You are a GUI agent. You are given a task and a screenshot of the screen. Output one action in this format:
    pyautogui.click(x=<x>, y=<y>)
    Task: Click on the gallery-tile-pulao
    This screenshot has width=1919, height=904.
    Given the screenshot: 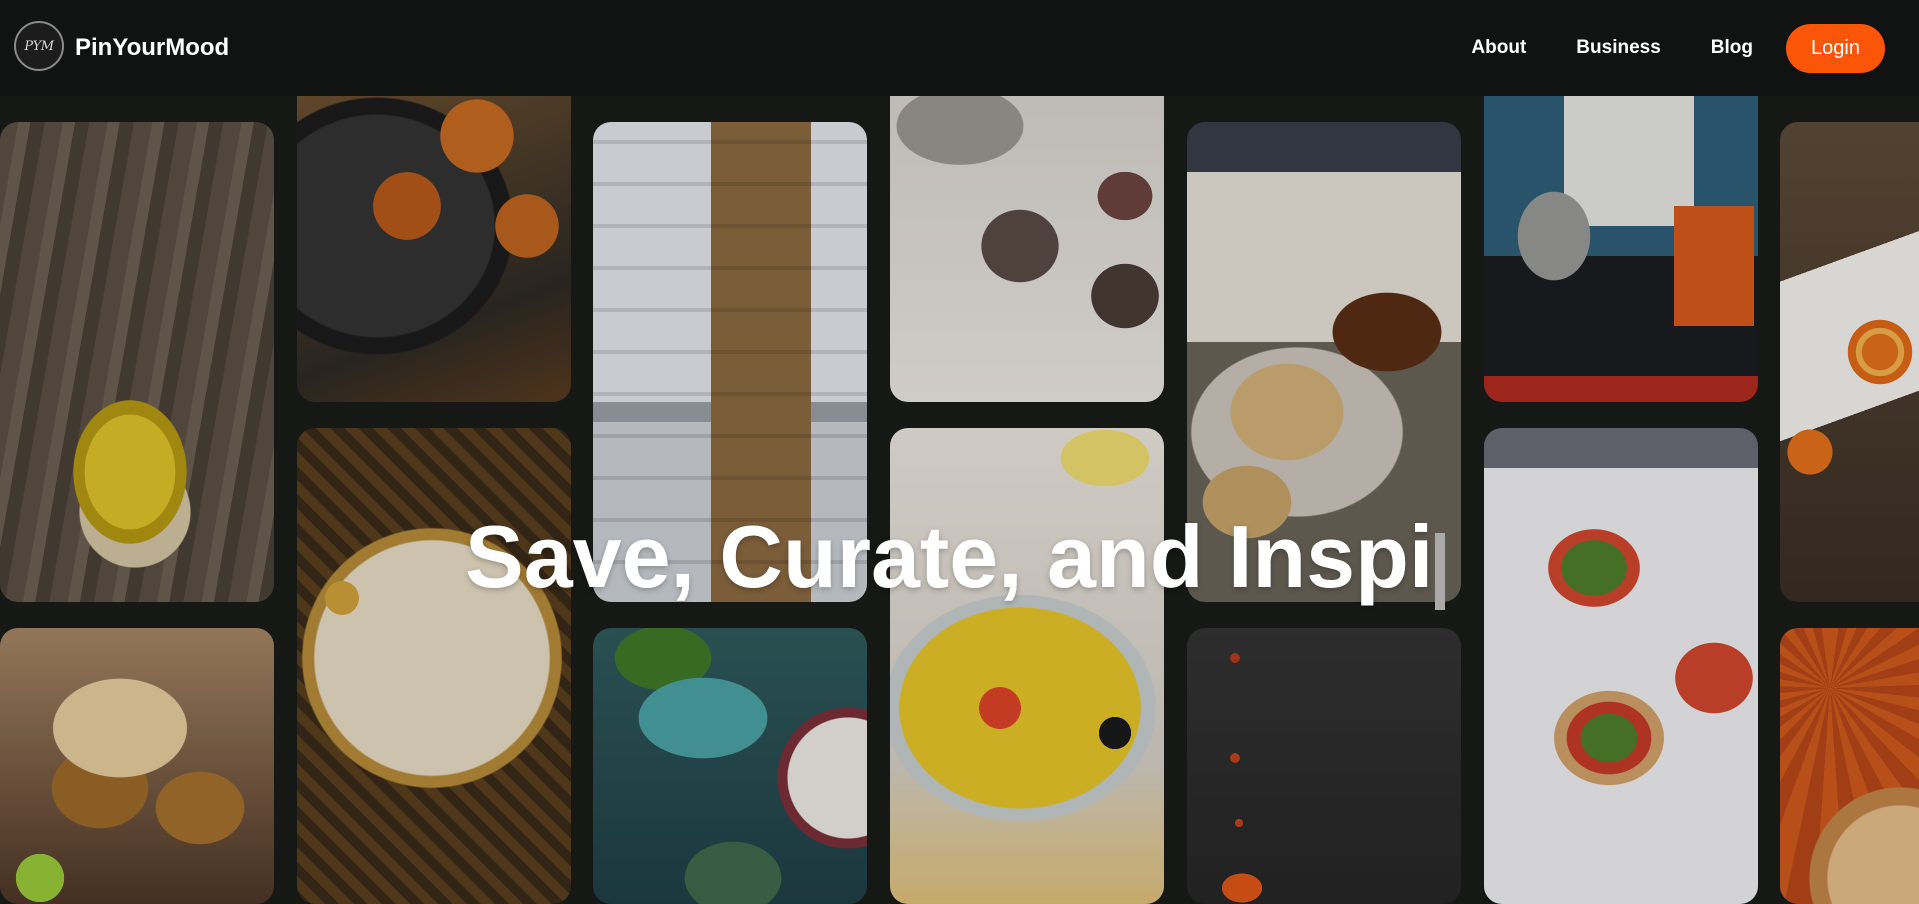 What is the action you would take?
    pyautogui.click(x=1027, y=666)
    